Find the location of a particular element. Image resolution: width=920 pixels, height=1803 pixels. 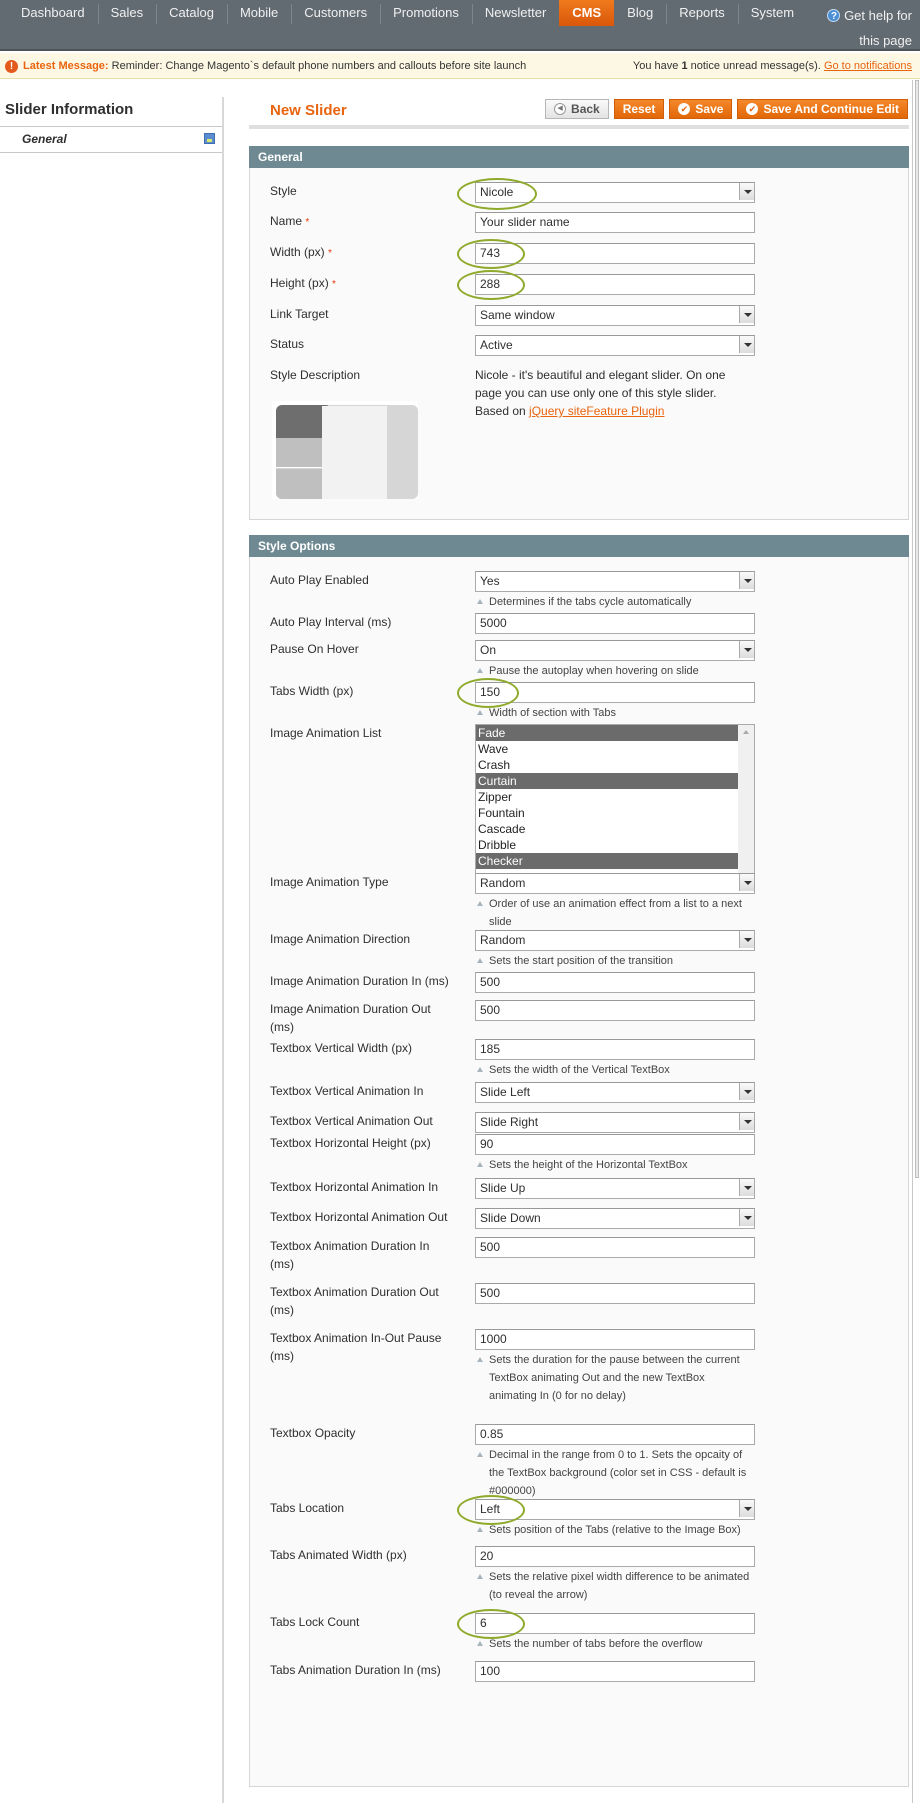

list-option: Crash is located at coordinates (607, 765).